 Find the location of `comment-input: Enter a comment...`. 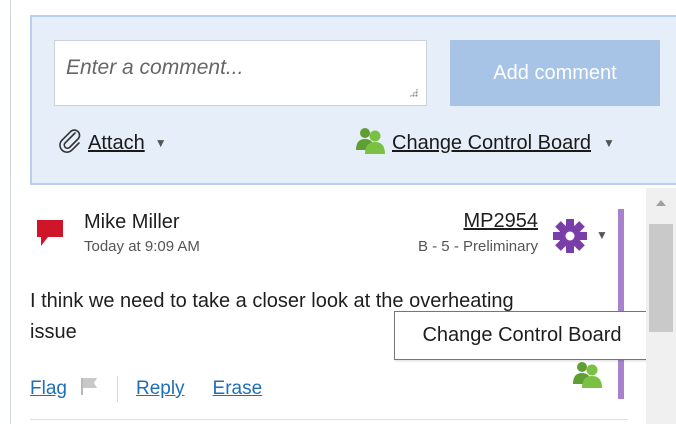

comment-input: Enter a comment... is located at coordinates (240, 73).